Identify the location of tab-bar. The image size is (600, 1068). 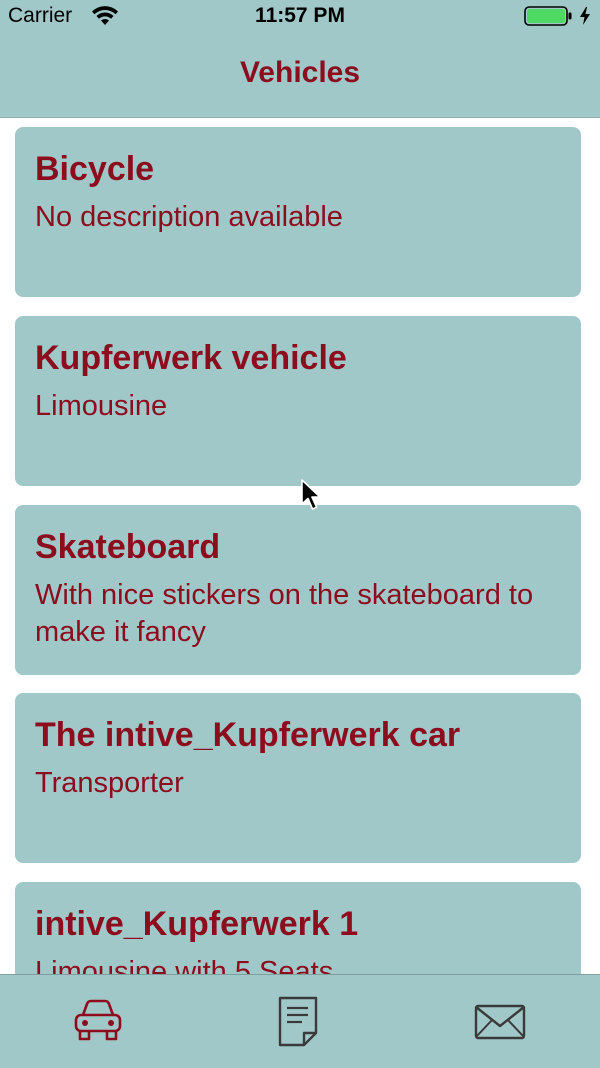
(300, 1021).